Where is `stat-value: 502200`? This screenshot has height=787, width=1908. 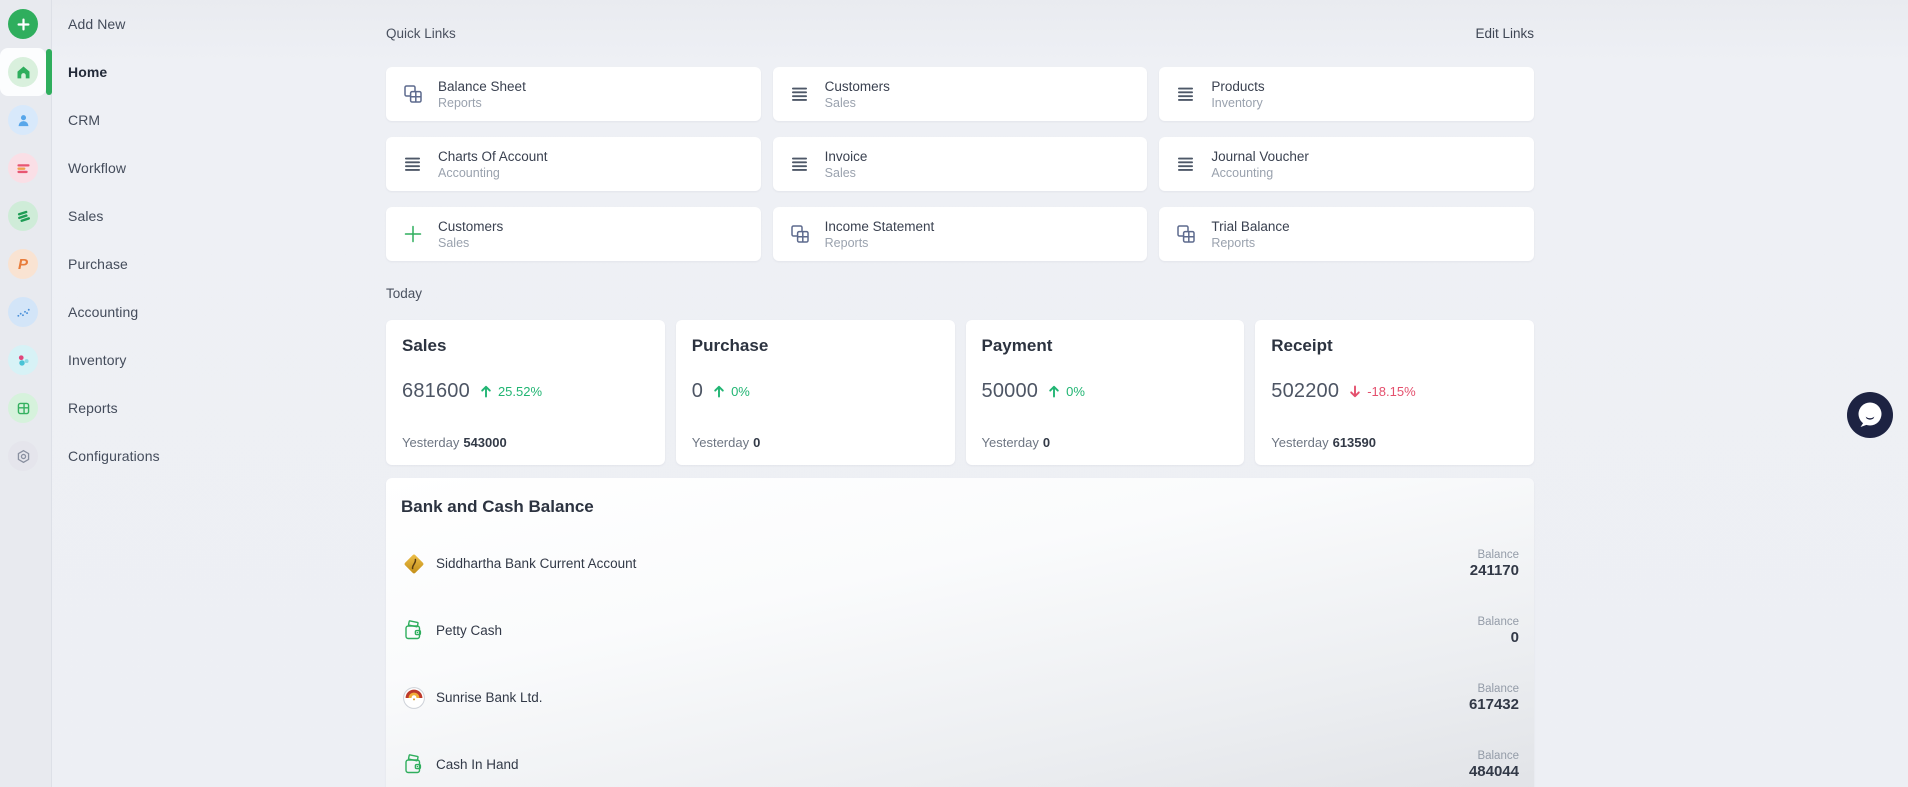
stat-value: 502200 is located at coordinates (1305, 391).